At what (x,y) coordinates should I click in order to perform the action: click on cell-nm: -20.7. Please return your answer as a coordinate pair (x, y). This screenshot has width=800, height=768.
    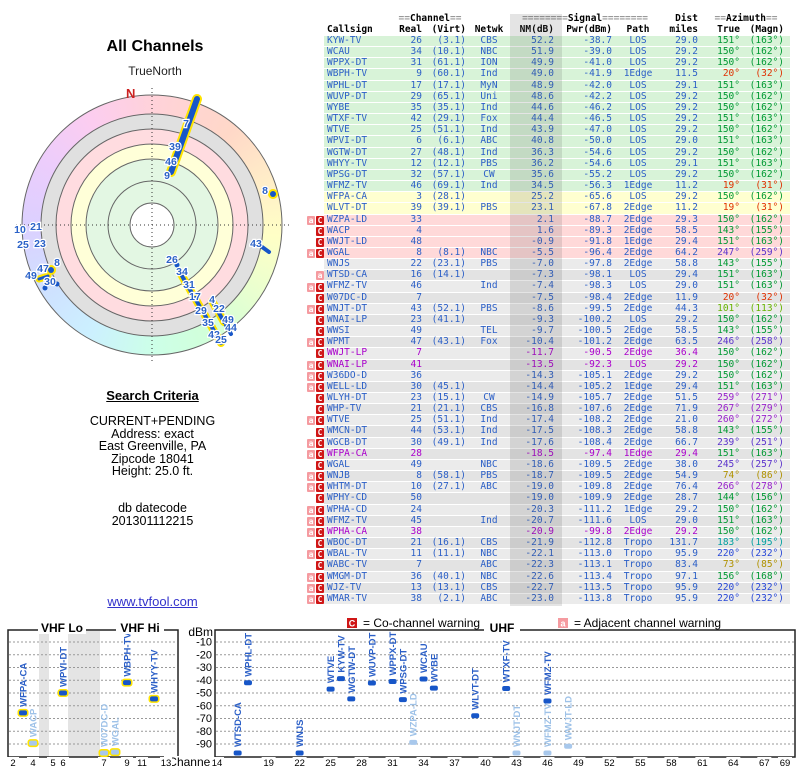
    Looking at the image, I should click on (539, 520).